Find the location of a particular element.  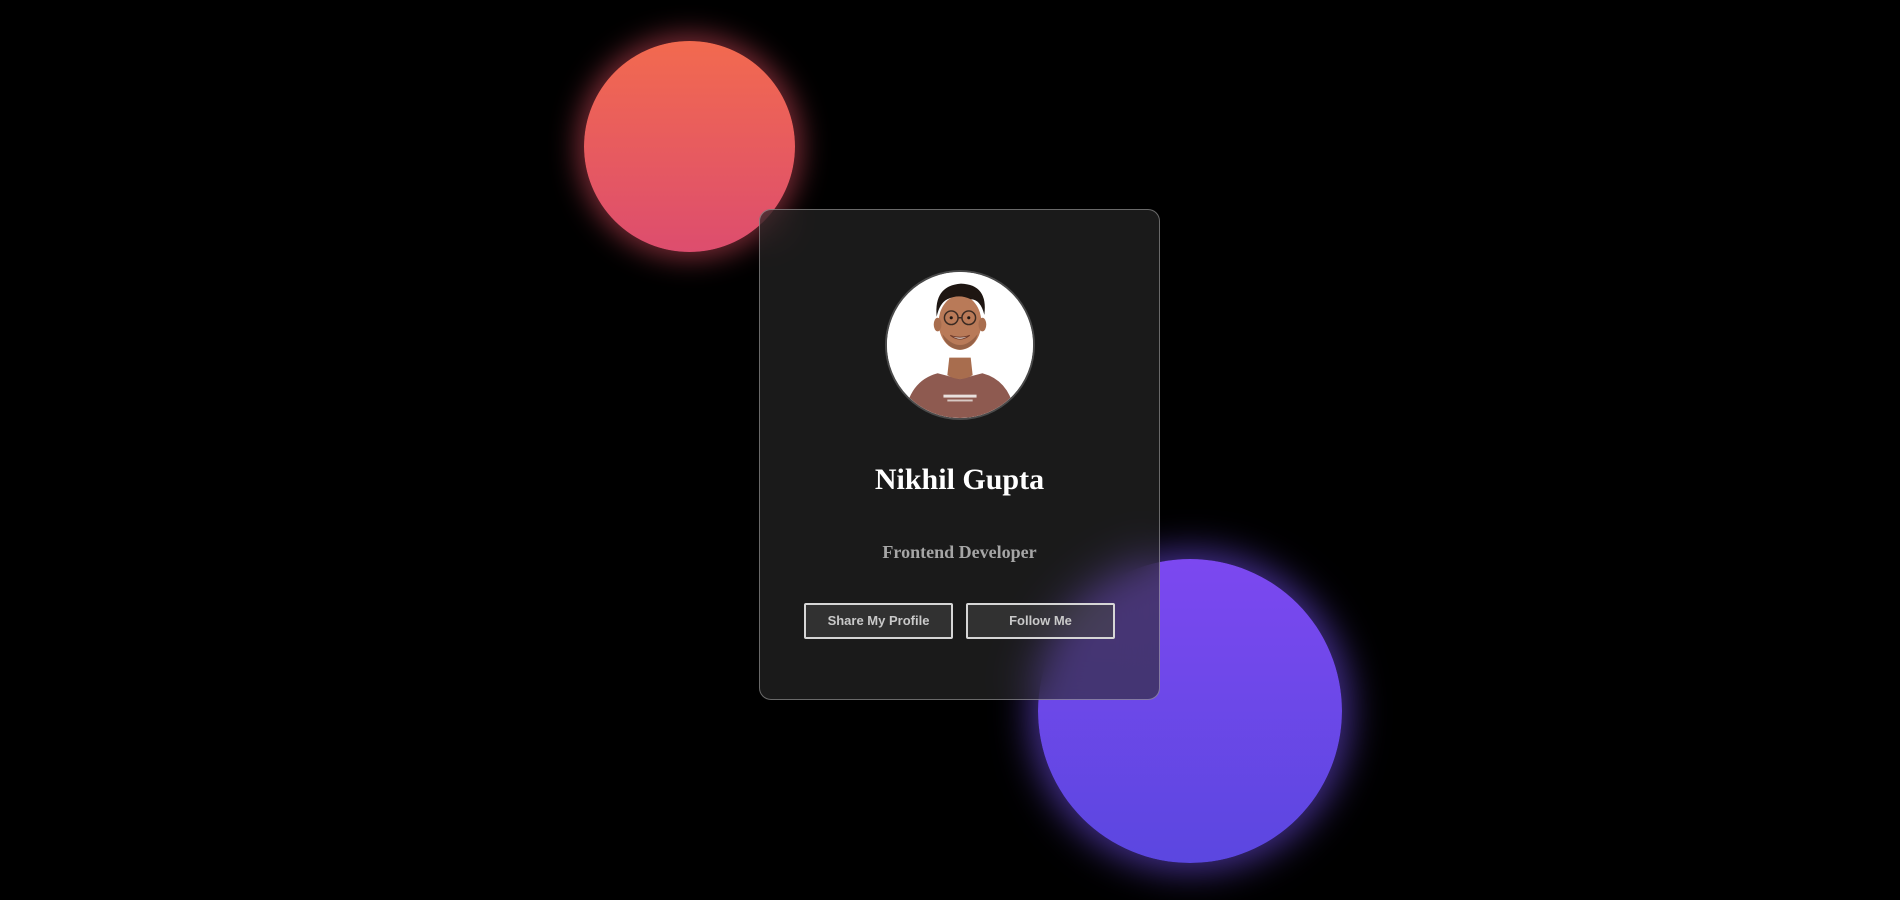

avatar-photo is located at coordinates (960, 345).